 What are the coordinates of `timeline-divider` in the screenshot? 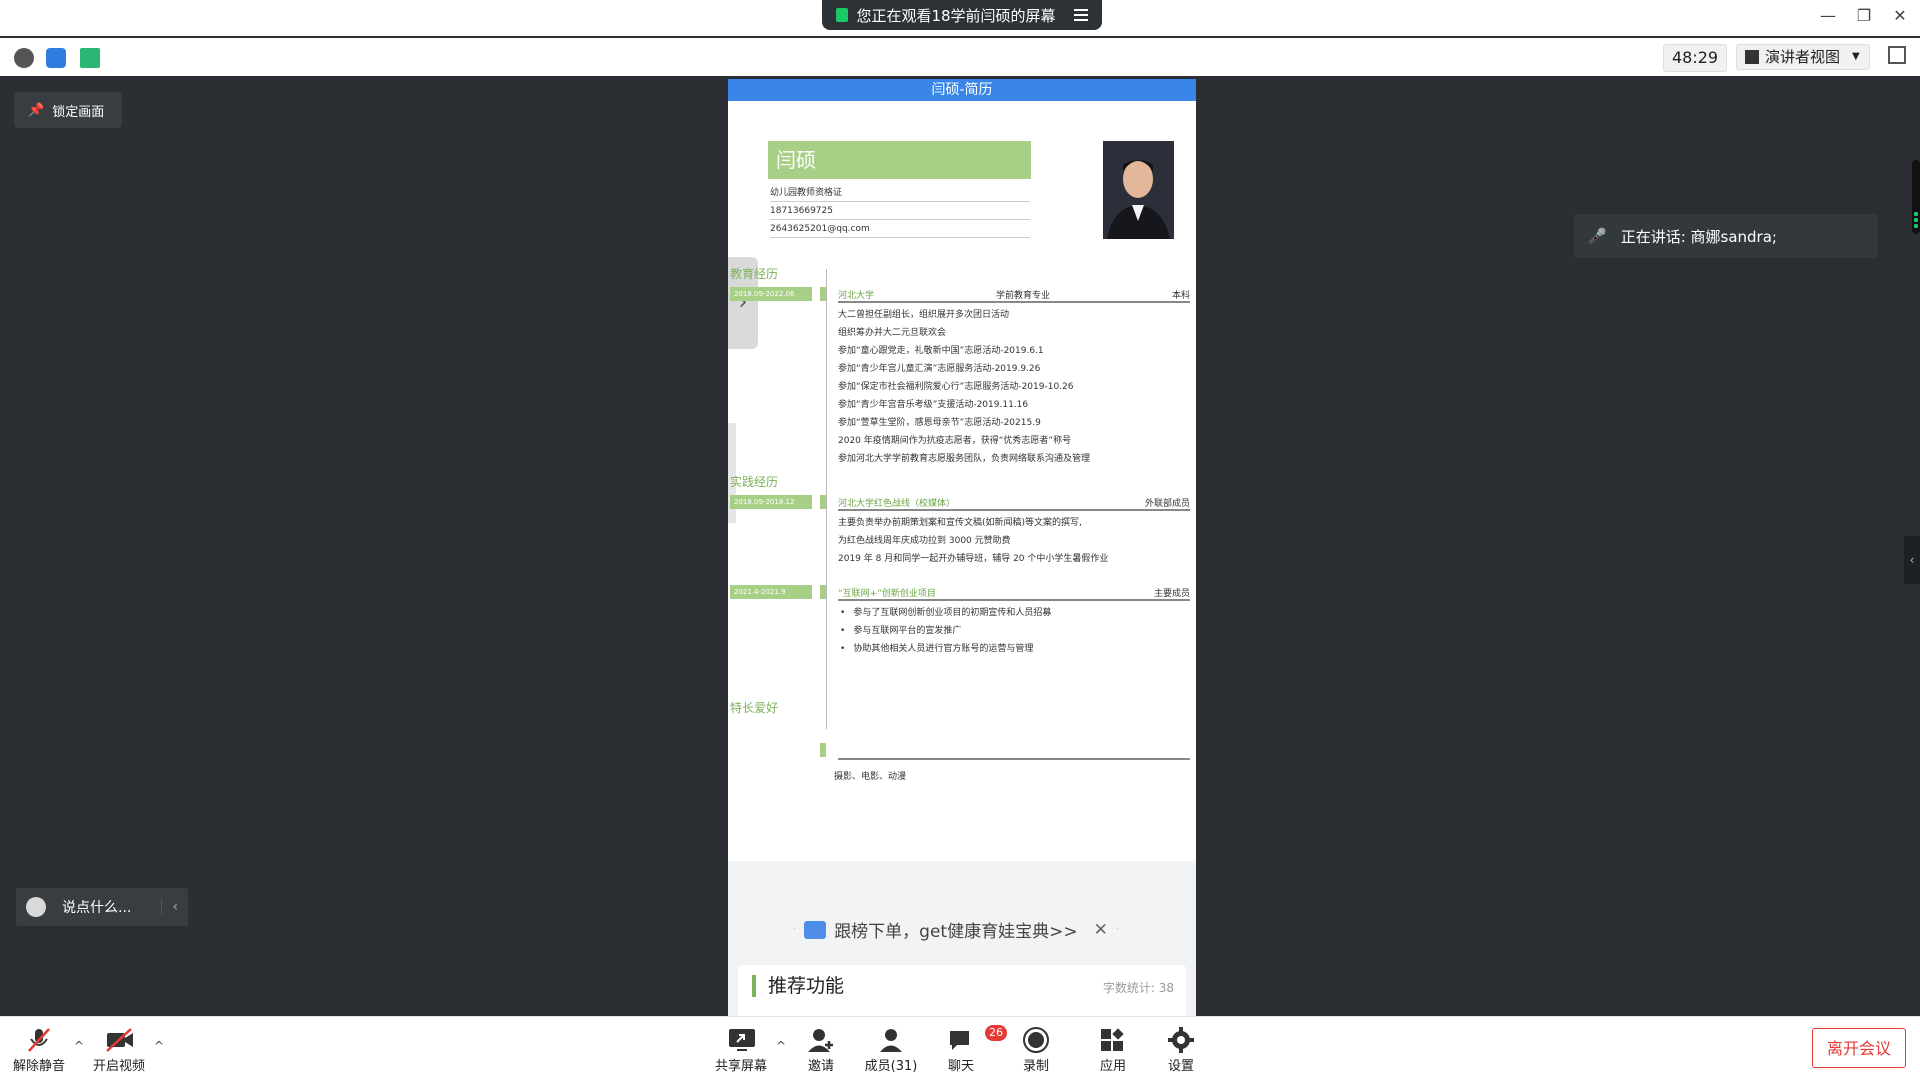 It's located at (826, 499).